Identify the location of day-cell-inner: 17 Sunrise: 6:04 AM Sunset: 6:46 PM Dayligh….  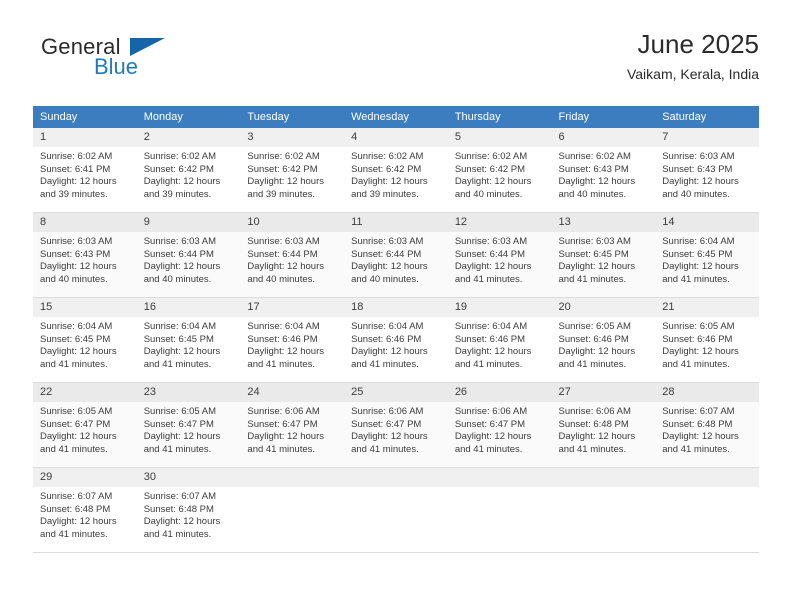
(292, 340).